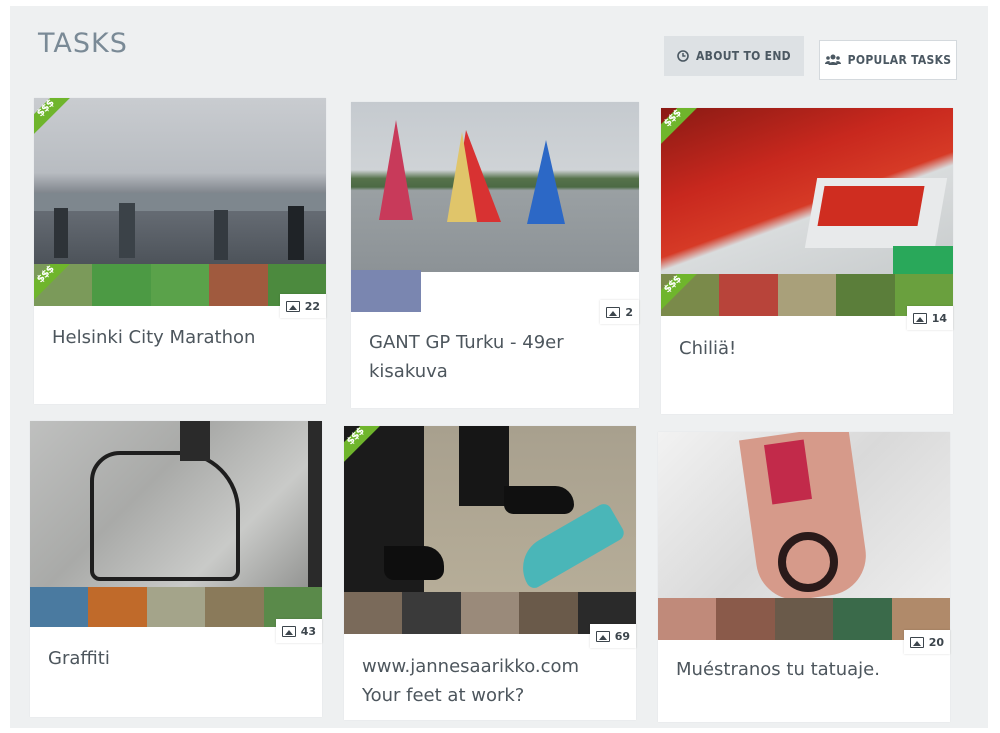 This screenshot has width=1000, height=733. What do you see at coordinates (926, 642) in the screenshot?
I see `photo-count: 20` at bounding box center [926, 642].